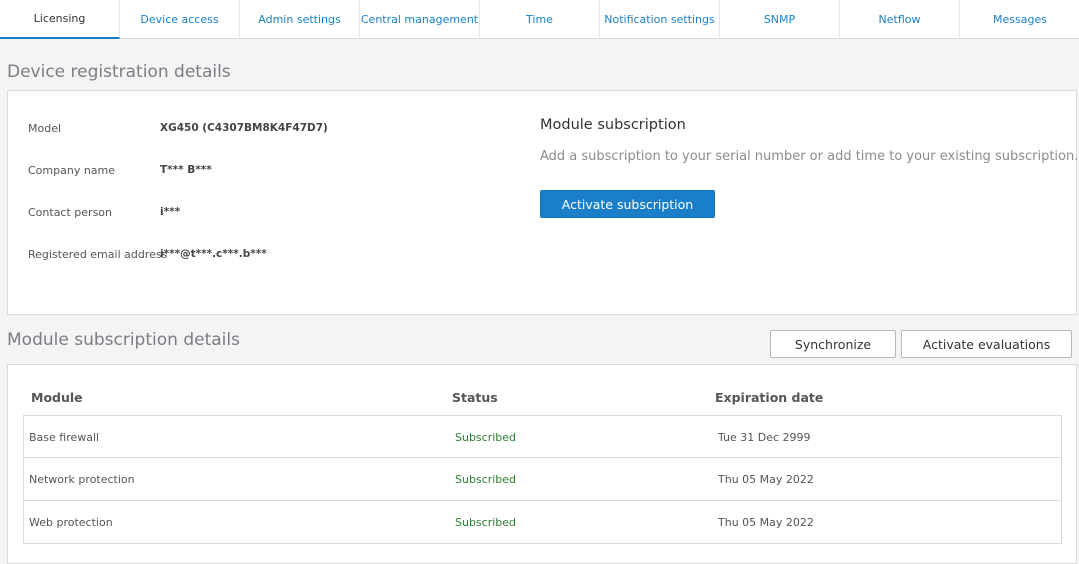 Image resolution: width=1079 pixels, height=564 pixels. I want to click on tab-messages: Messages, so click(1019, 19).